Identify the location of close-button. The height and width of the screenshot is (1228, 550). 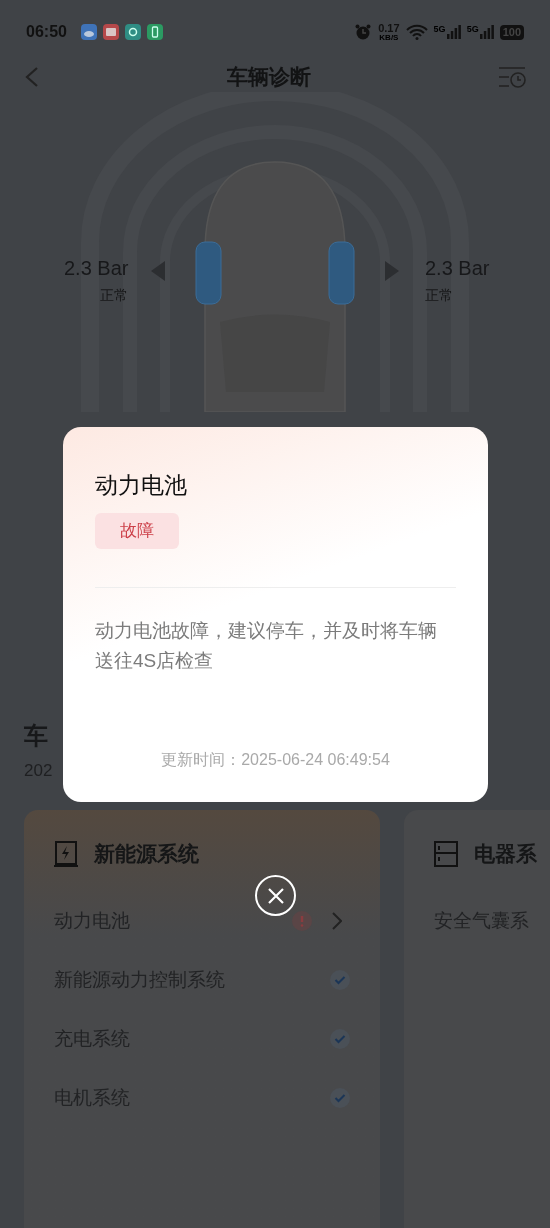
(275, 895).